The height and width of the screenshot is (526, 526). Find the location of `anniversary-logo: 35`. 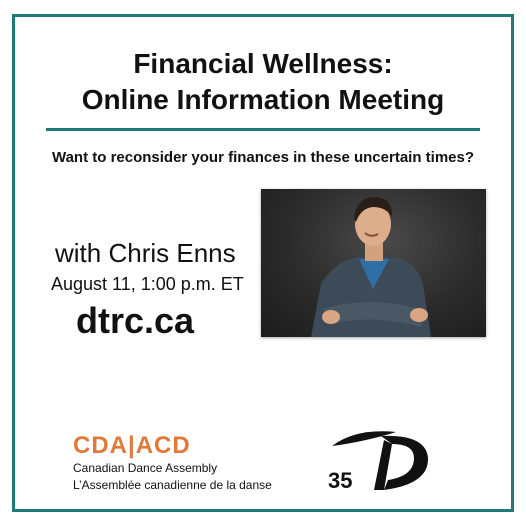

anniversary-logo: 35 is located at coordinates (381, 461).